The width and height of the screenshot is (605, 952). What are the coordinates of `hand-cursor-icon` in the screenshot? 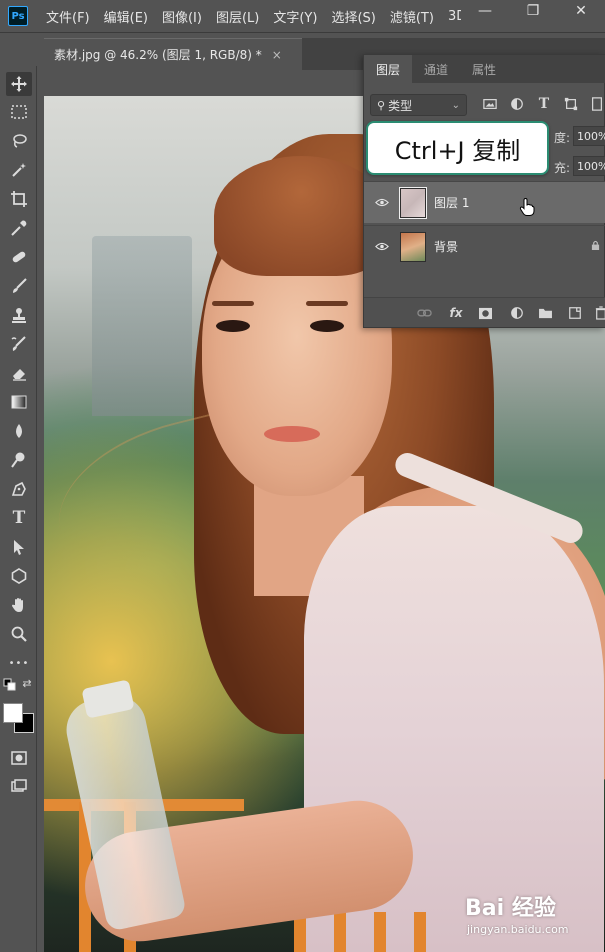 It's located at (527, 207).